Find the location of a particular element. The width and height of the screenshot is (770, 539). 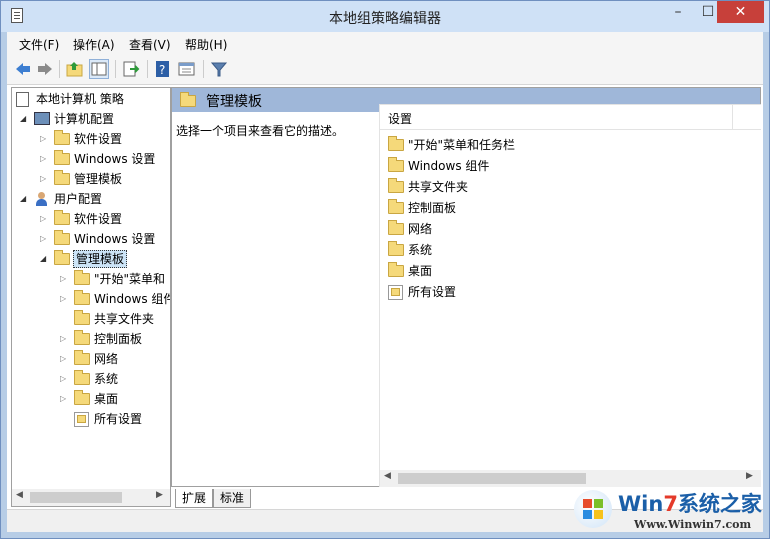

forward-icon is located at coordinates (45, 69).